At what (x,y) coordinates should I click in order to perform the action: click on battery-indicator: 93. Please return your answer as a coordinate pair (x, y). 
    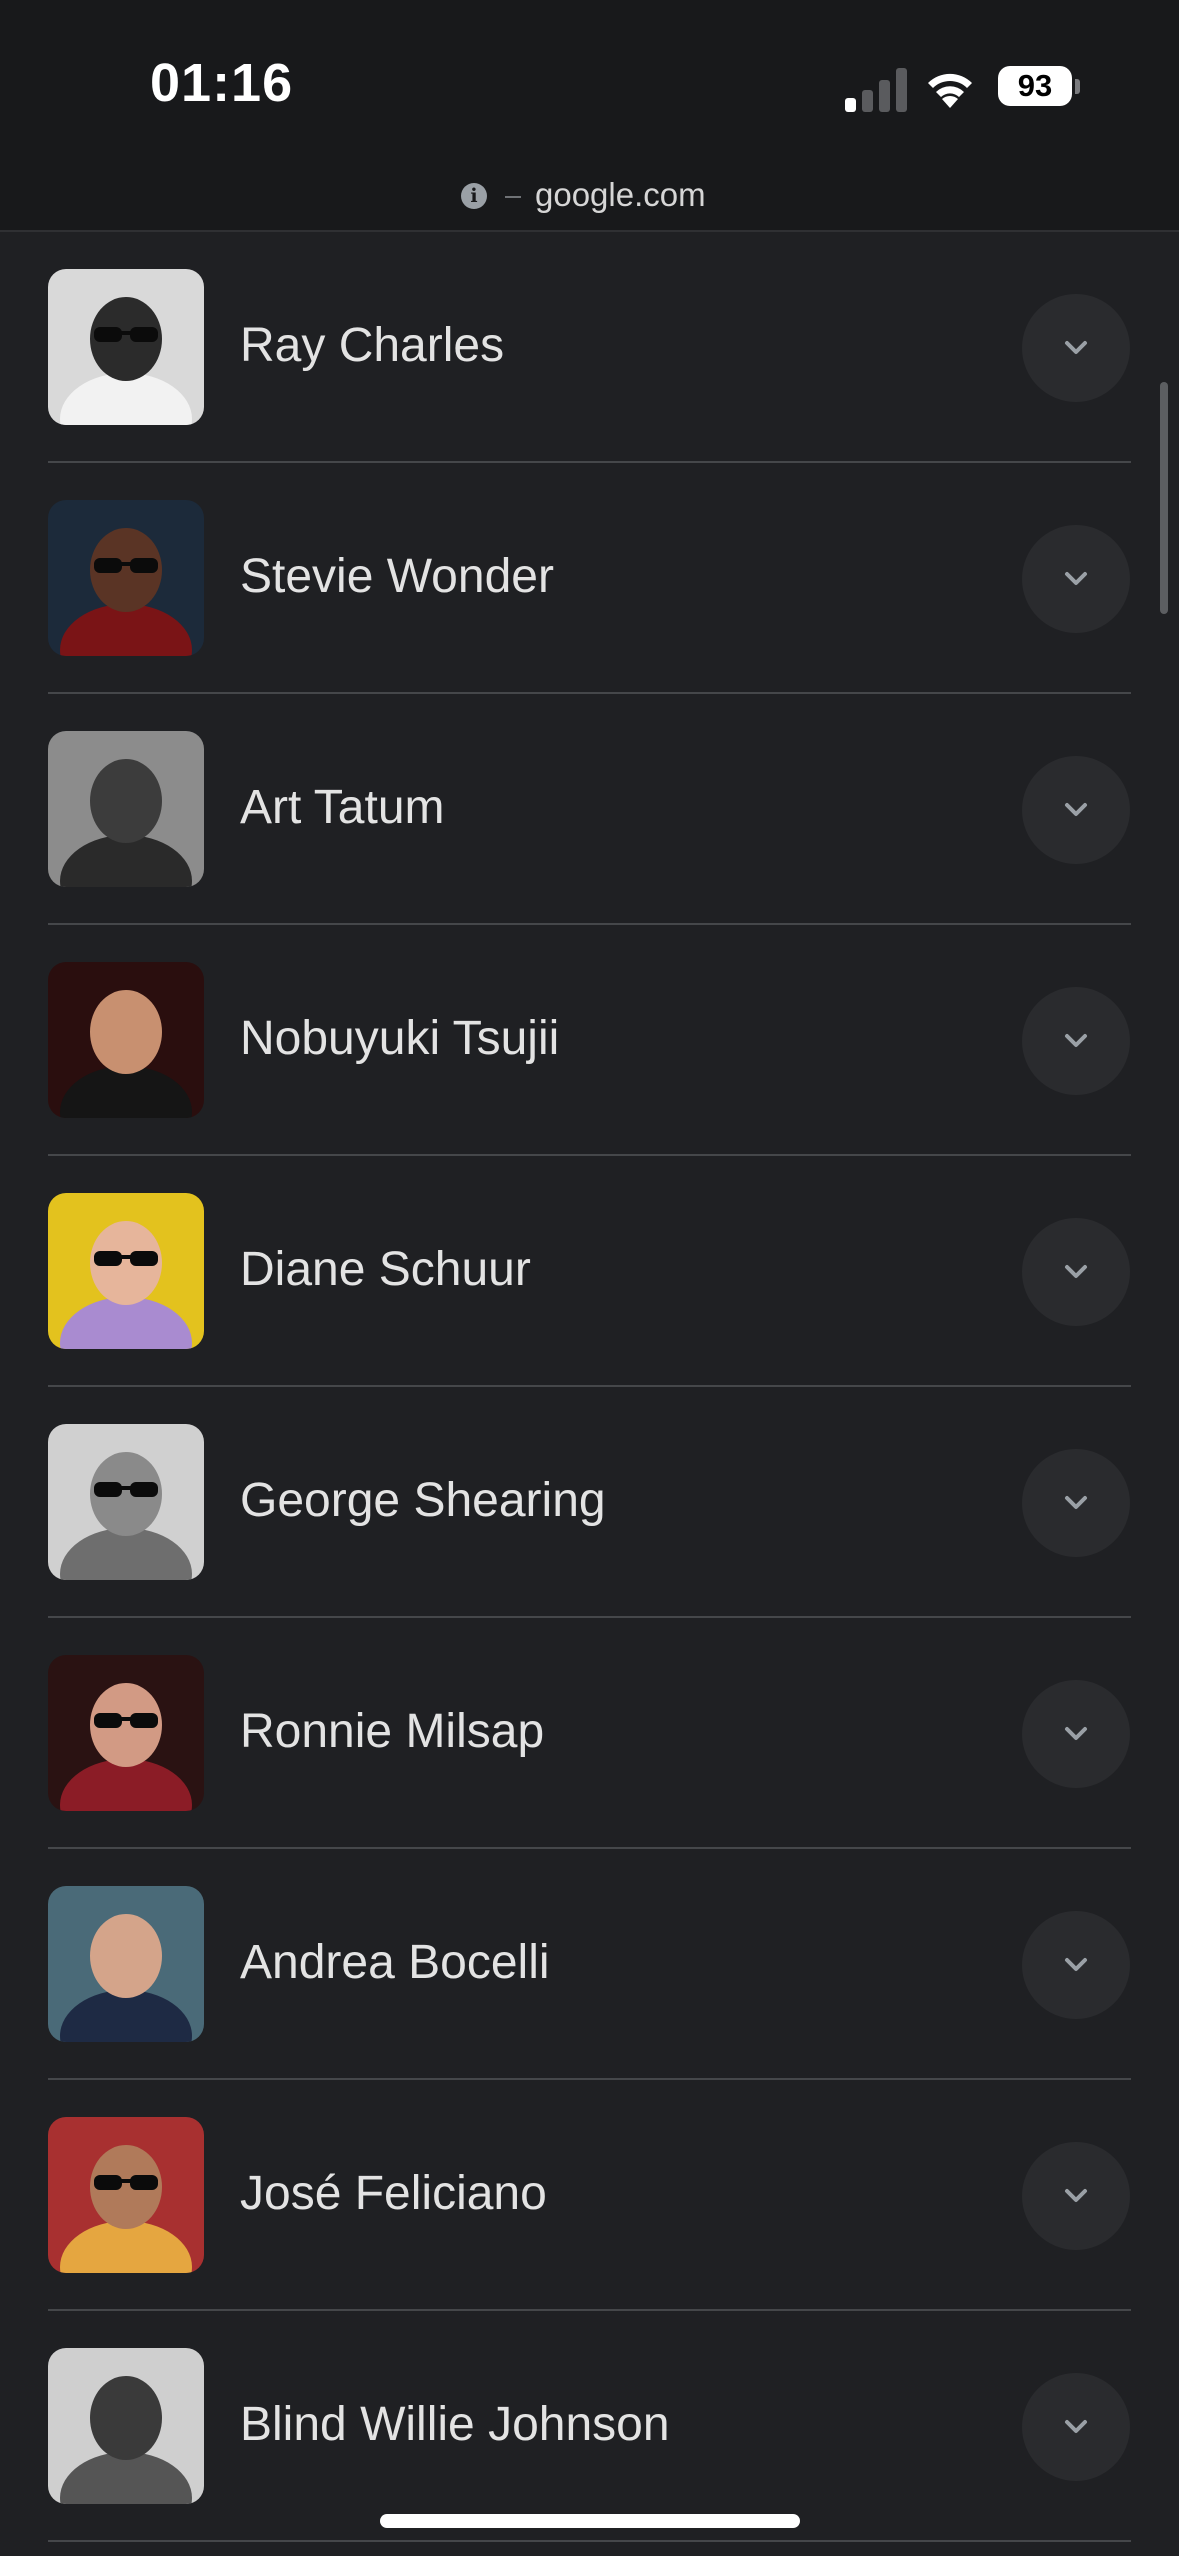
    Looking at the image, I should click on (1035, 86).